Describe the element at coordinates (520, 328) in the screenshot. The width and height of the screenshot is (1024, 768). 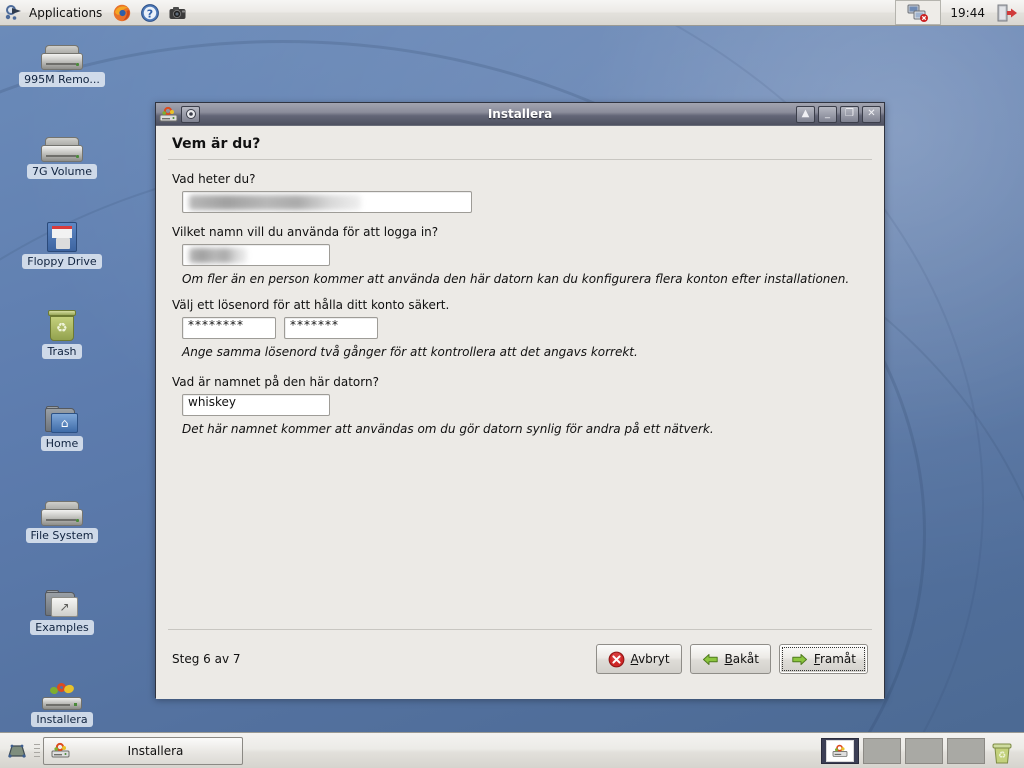
I see `password-row: ******** *******` at that location.